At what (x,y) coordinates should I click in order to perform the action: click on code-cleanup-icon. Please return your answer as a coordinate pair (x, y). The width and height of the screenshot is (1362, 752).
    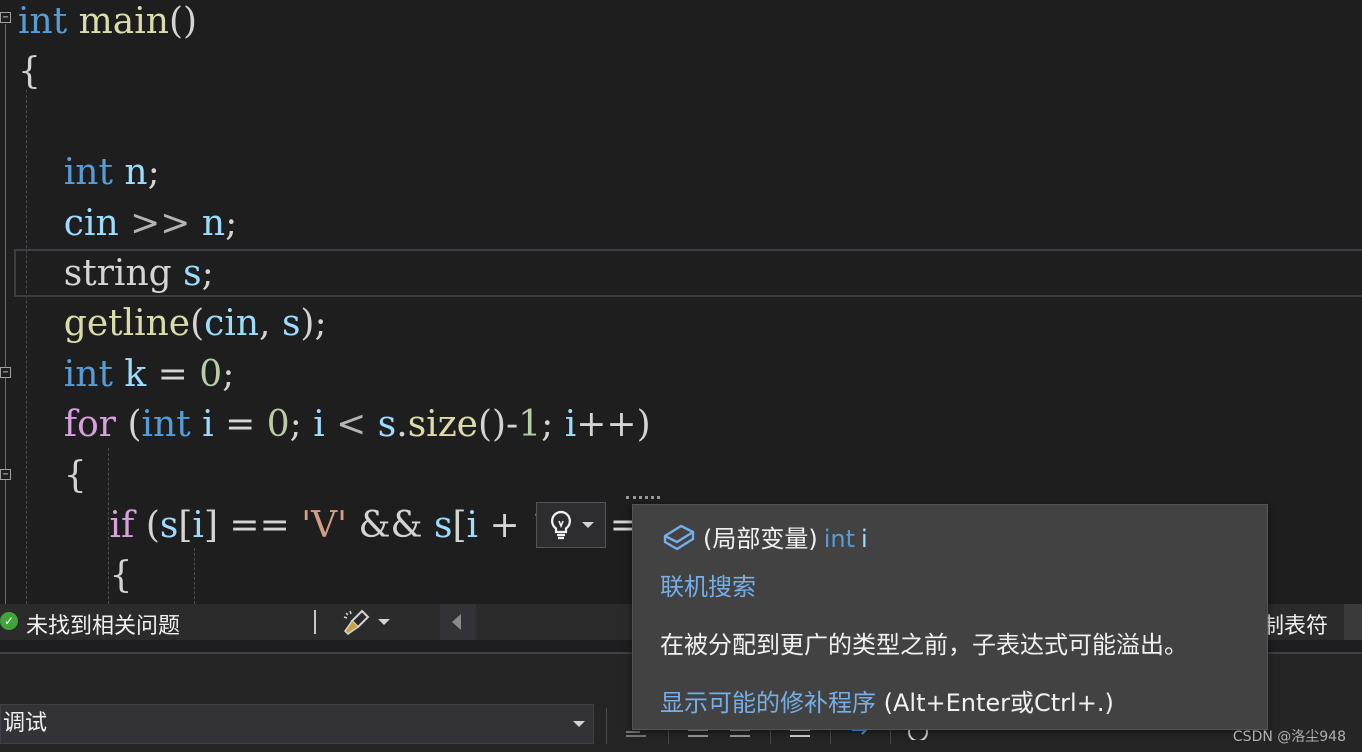
    Looking at the image, I should click on (357, 623).